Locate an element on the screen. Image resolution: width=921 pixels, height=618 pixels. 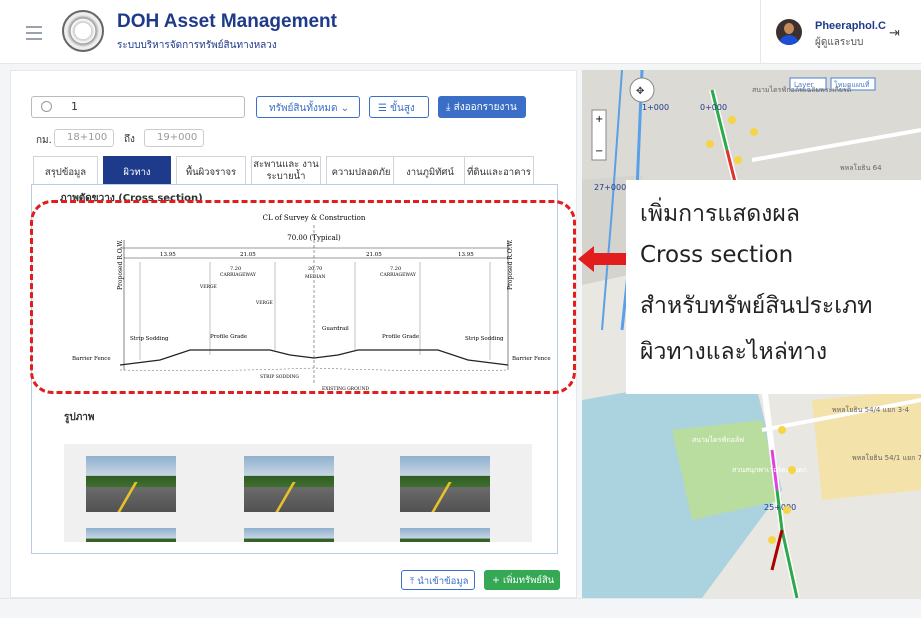
chevron-down-icon: ⌄ is located at coordinates (345, 108).